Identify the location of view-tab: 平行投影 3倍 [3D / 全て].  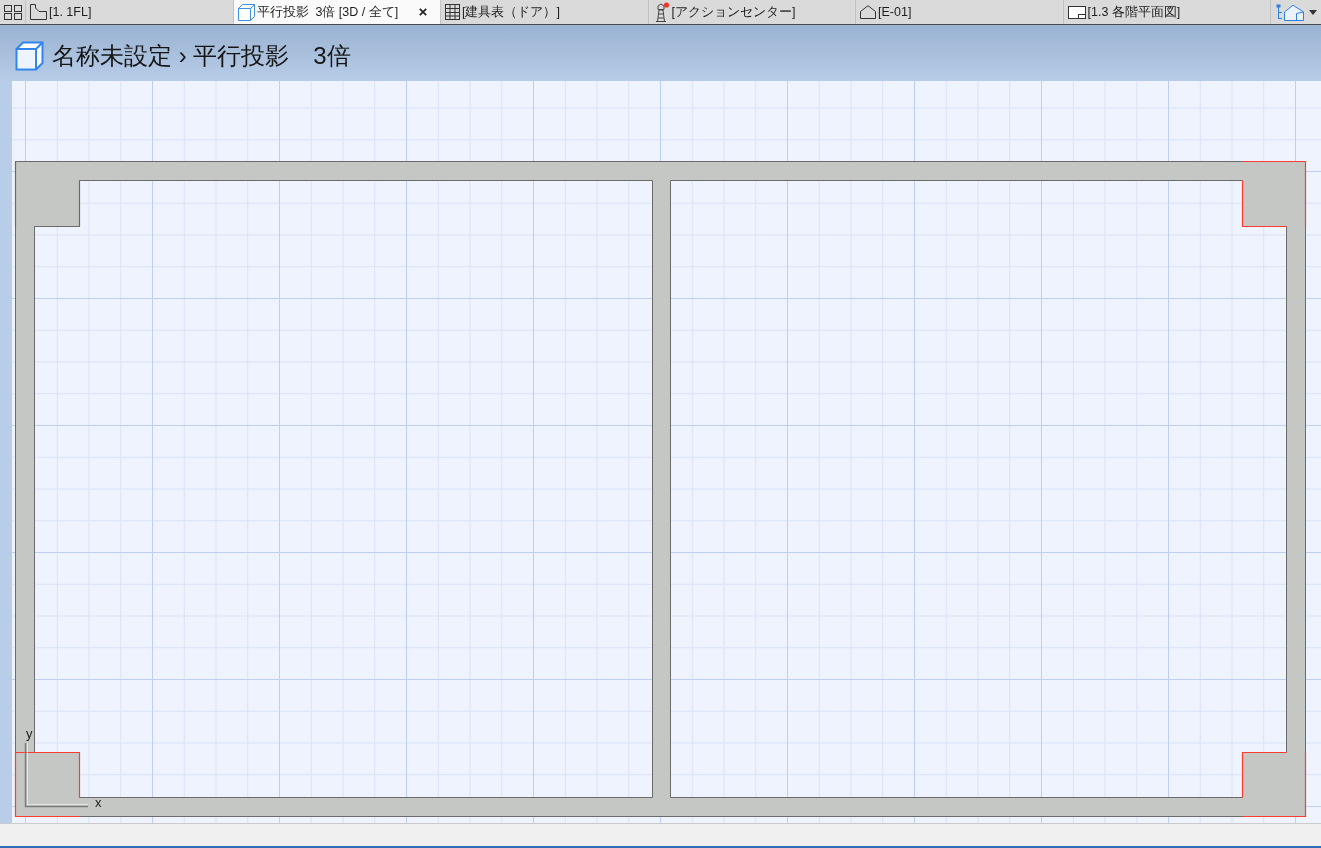
(336, 12).